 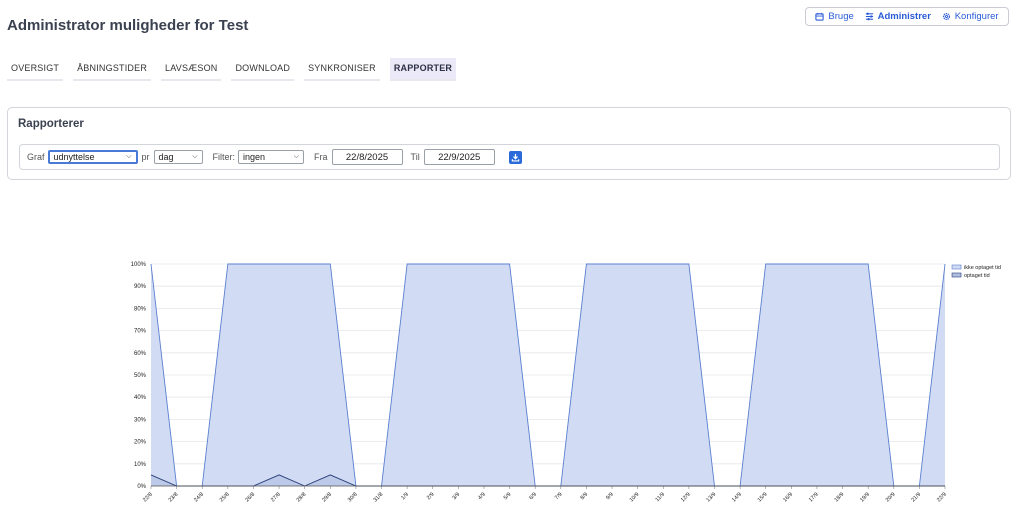 I want to click on x-tick-label: 18/9, so click(x=840, y=498).